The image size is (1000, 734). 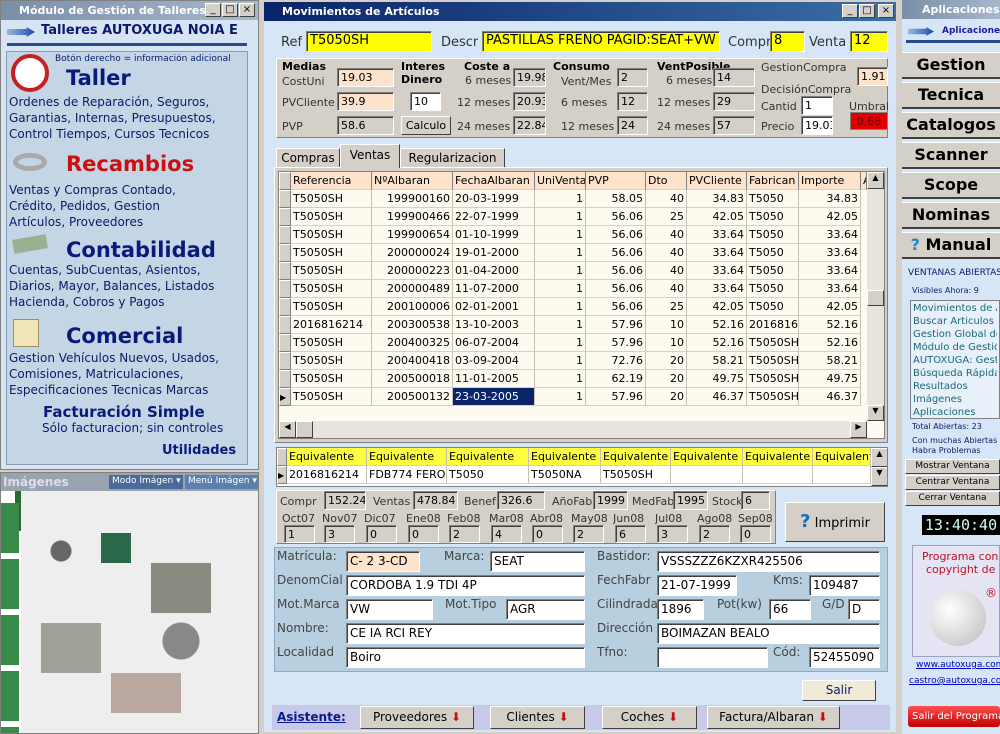 I want to click on column-header: NºAlbaran, so click(x=412, y=181).